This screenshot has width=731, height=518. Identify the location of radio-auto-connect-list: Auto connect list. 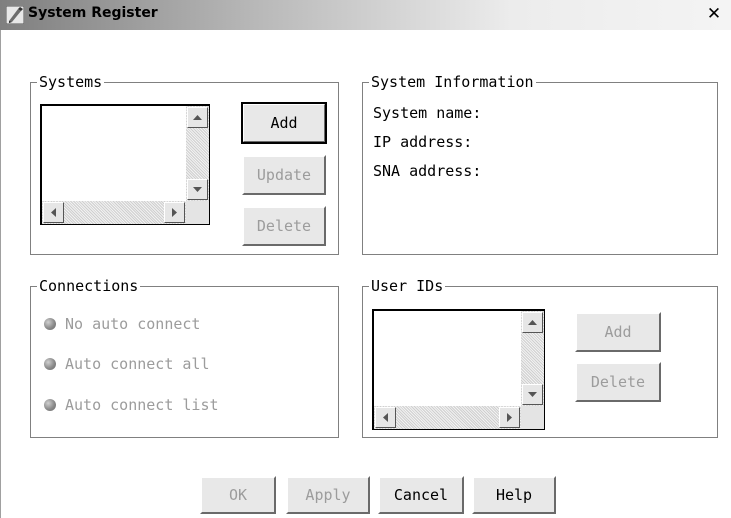
(131, 406).